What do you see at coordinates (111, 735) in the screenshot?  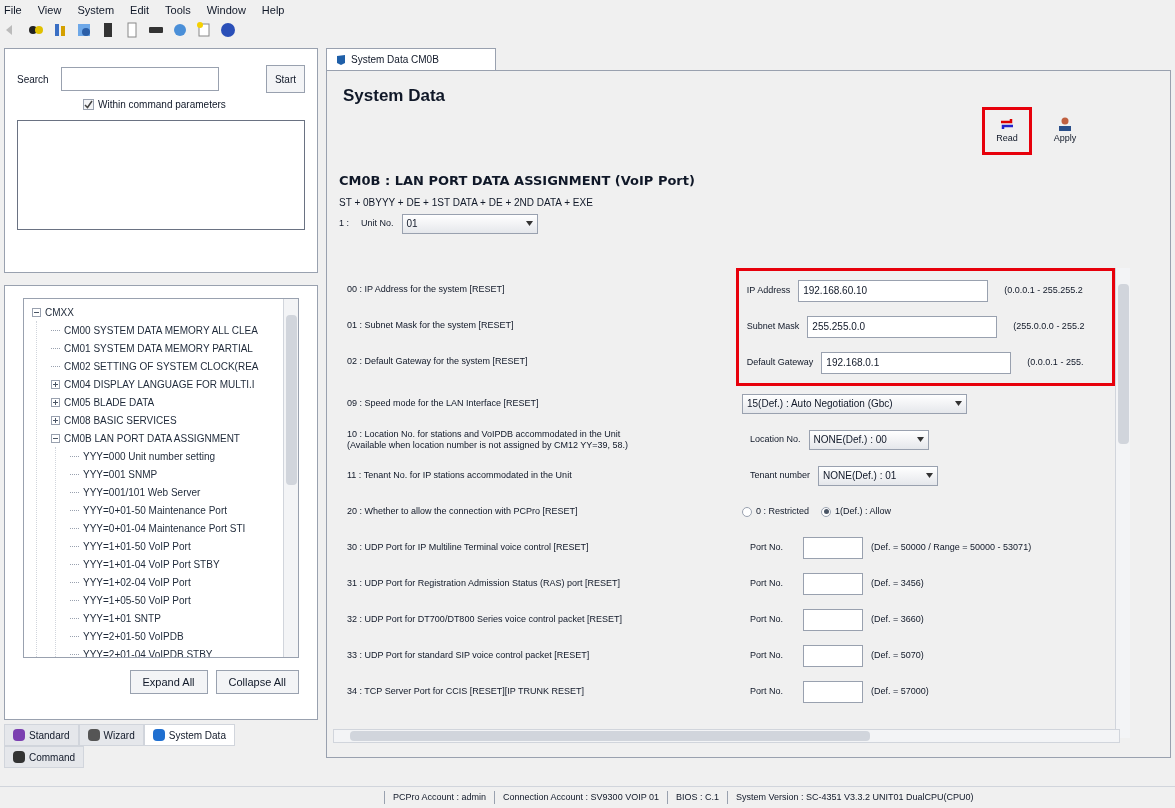 I see `mode-tab: Wizard` at bounding box center [111, 735].